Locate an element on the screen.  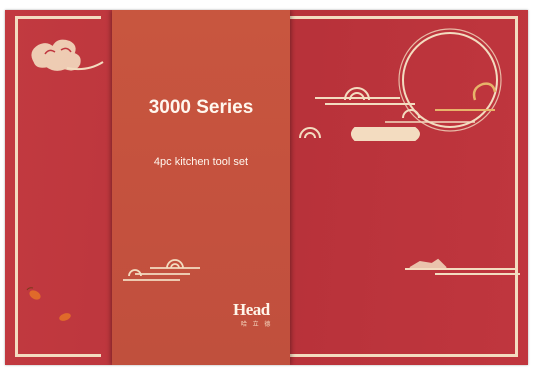
brand-logo: Head is located at coordinates (251, 310).